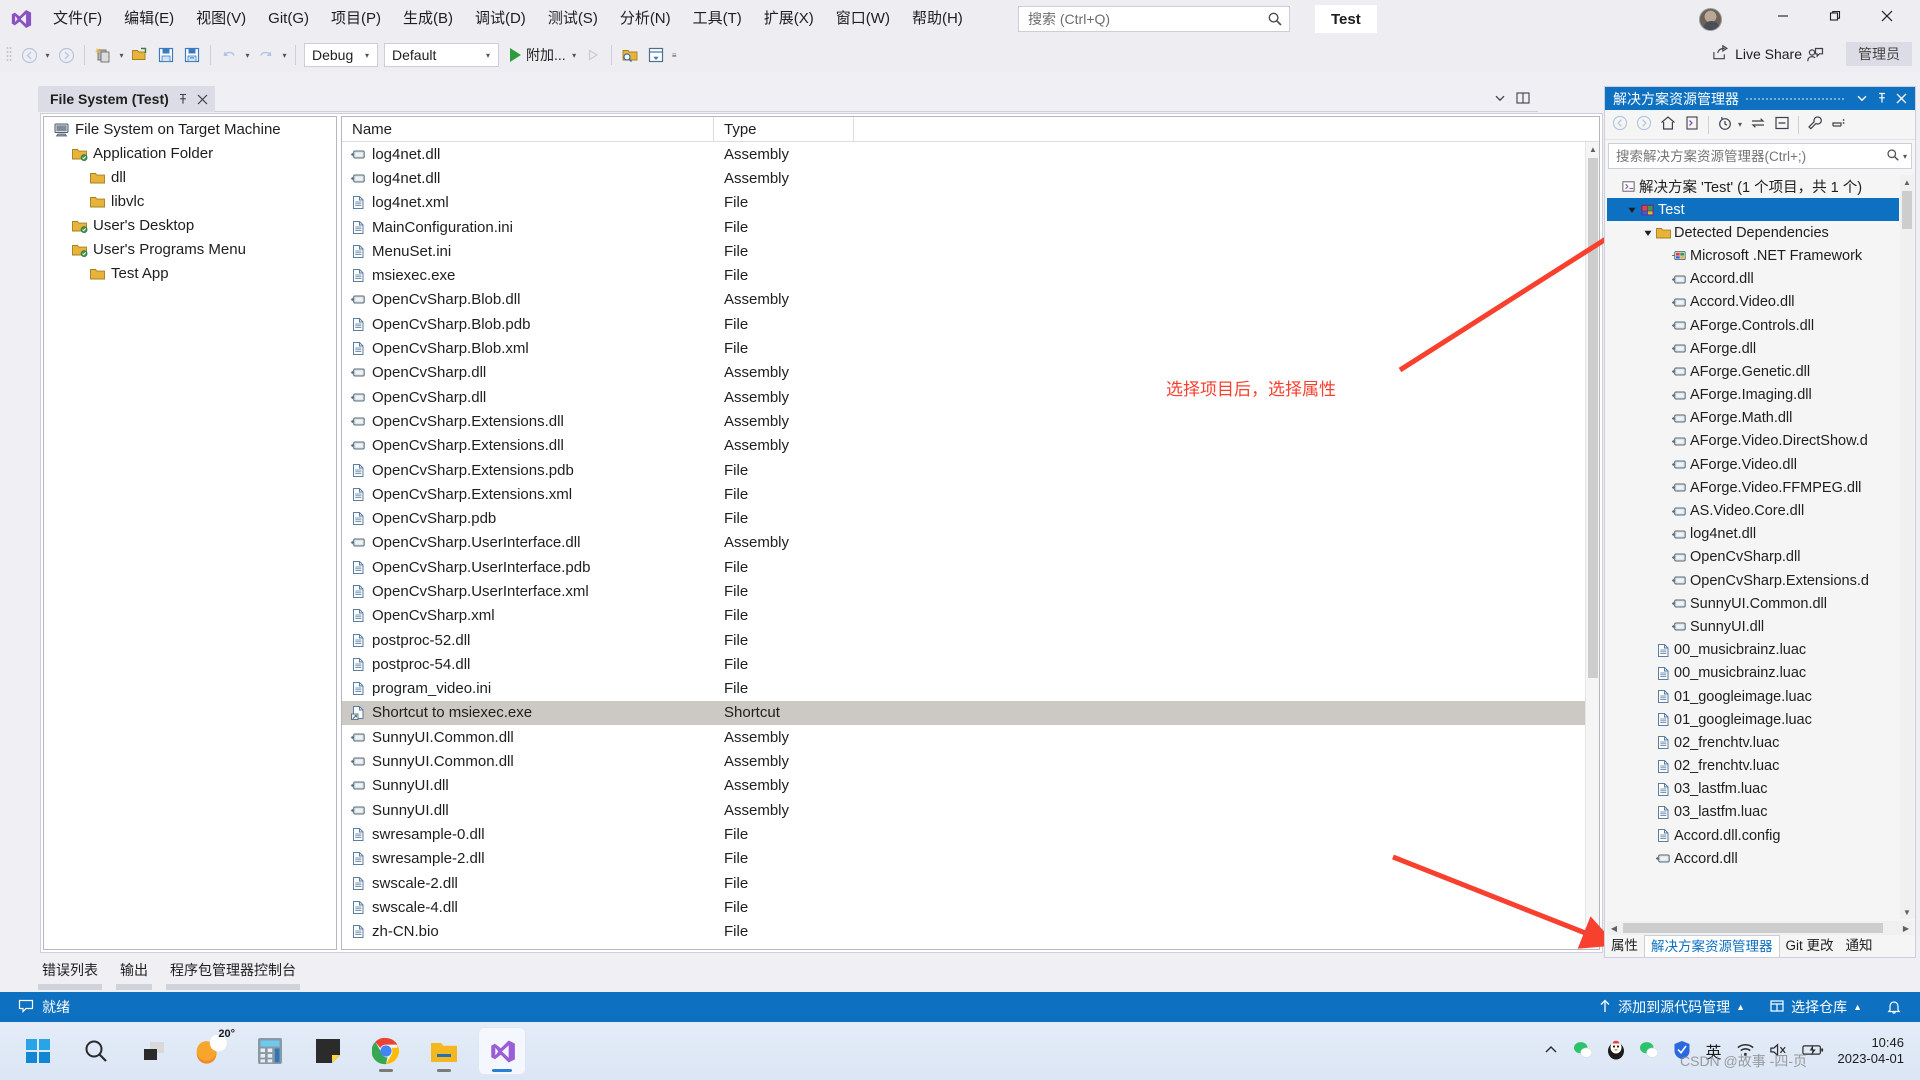  What do you see at coordinates (970, 907) in the screenshot?
I see `table-row: swscale-4.dll File` at bounding box center [970, 907].